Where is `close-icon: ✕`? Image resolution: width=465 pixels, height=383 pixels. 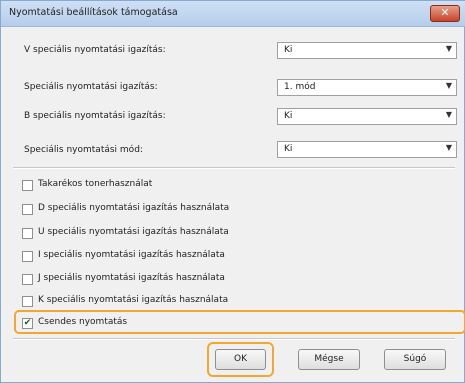
close-icon: ✕ is located at coordinates (445, 12).